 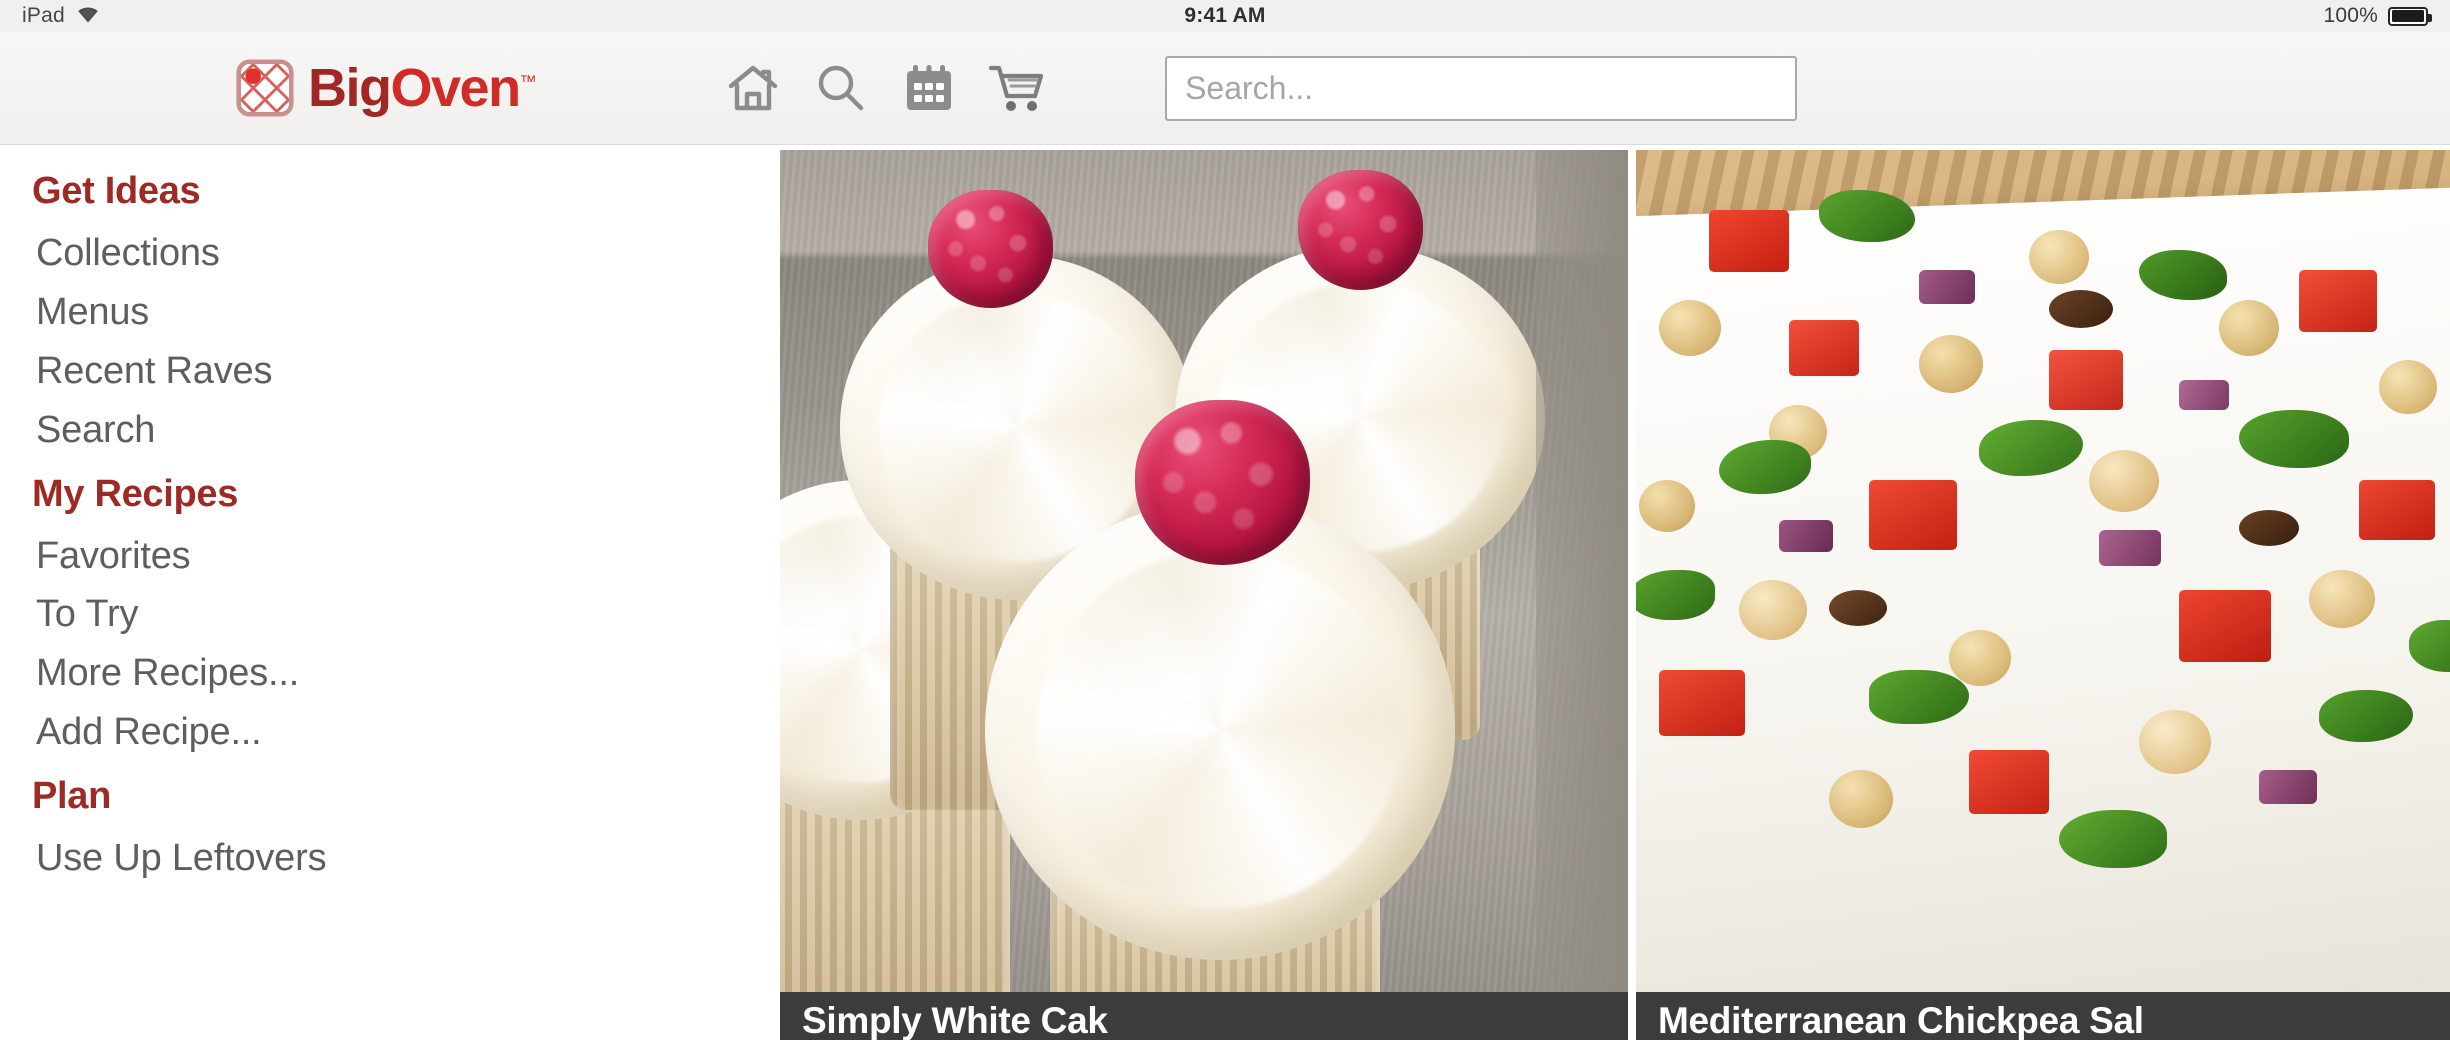 I want to click on bigoven-logo-icon, so click(x=265, y=88).